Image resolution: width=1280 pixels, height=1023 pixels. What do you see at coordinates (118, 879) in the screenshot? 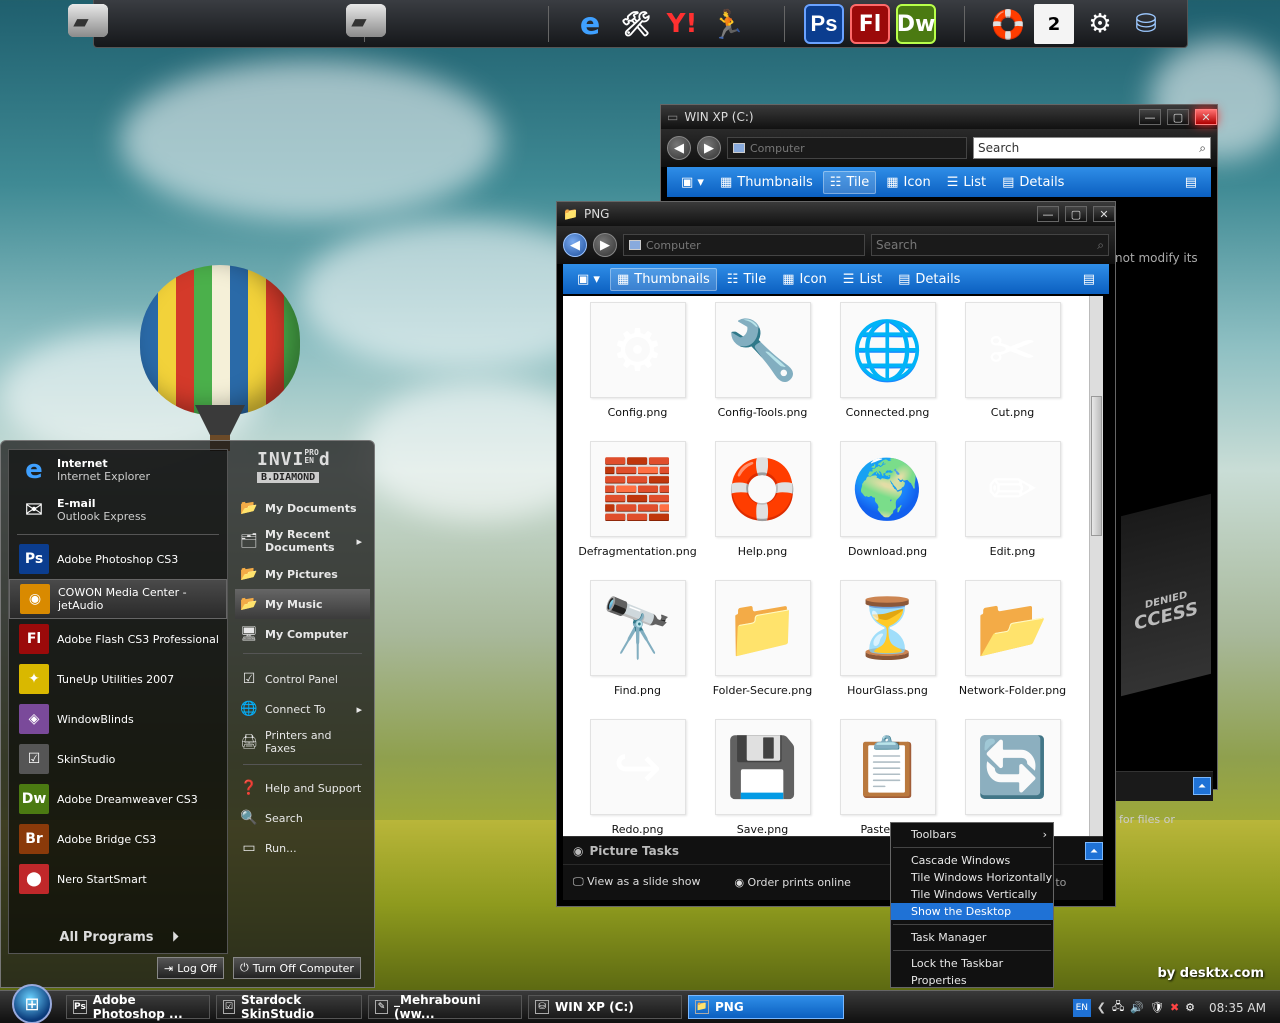
I see `program-item: ⬤ Nero StartSmart` at bounding box center [118, 879].